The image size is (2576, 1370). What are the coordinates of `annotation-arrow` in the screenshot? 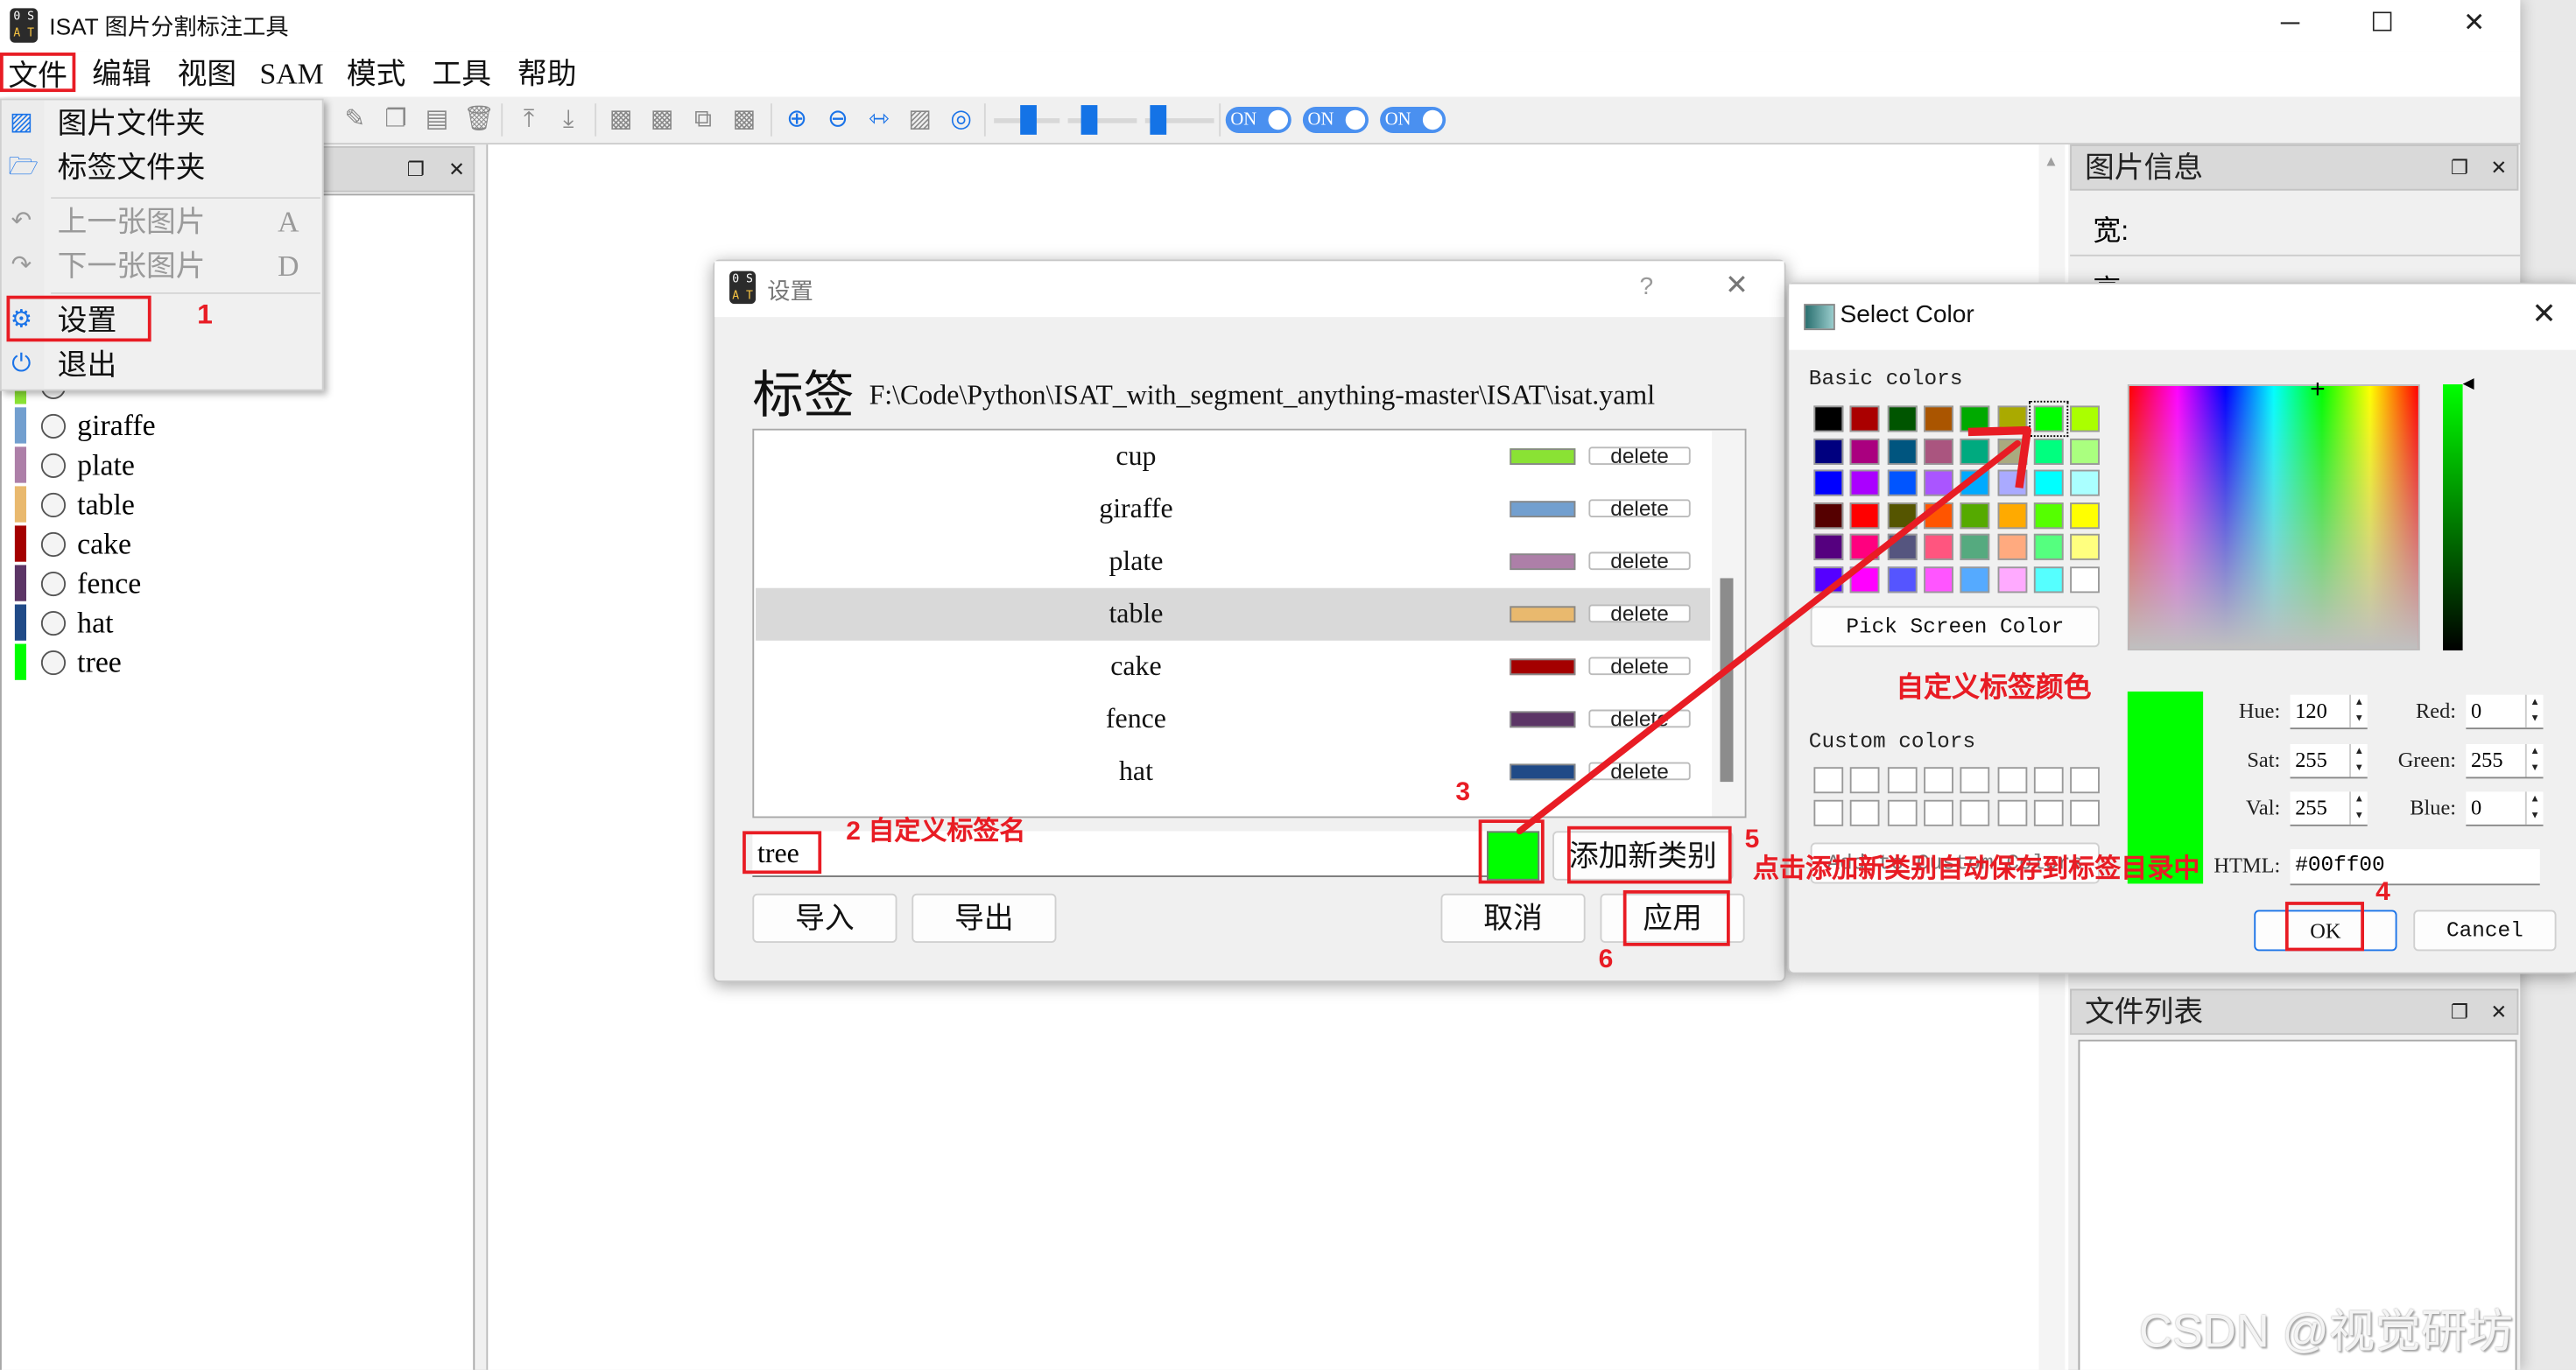 It's located at (1774, 630).